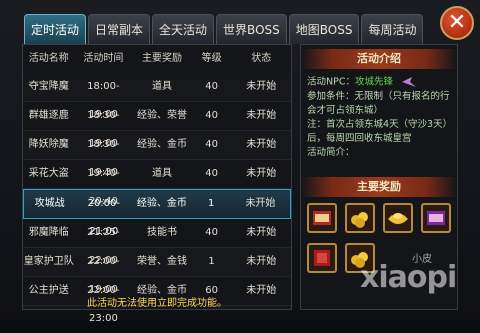  I want to click on cell-time: 18:30-19:00, so click(103, 129).